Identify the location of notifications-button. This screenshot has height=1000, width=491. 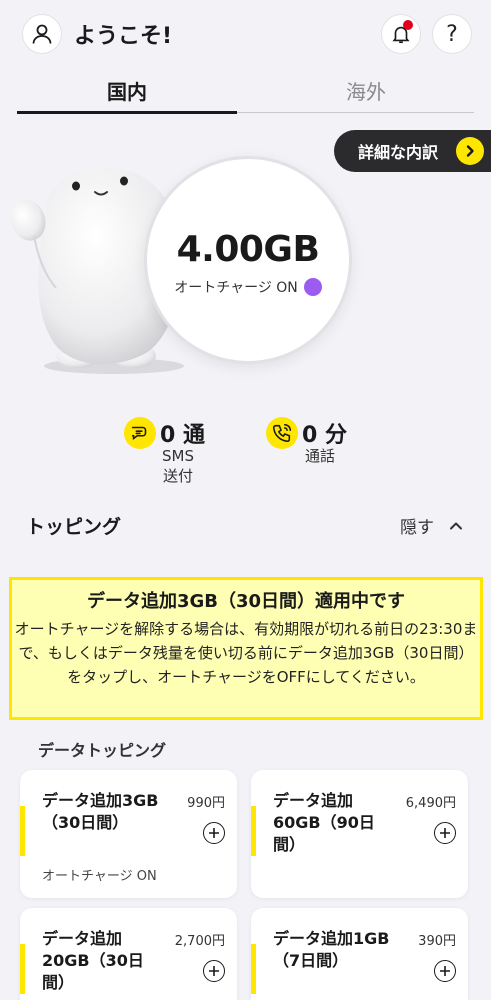
(401, 34).